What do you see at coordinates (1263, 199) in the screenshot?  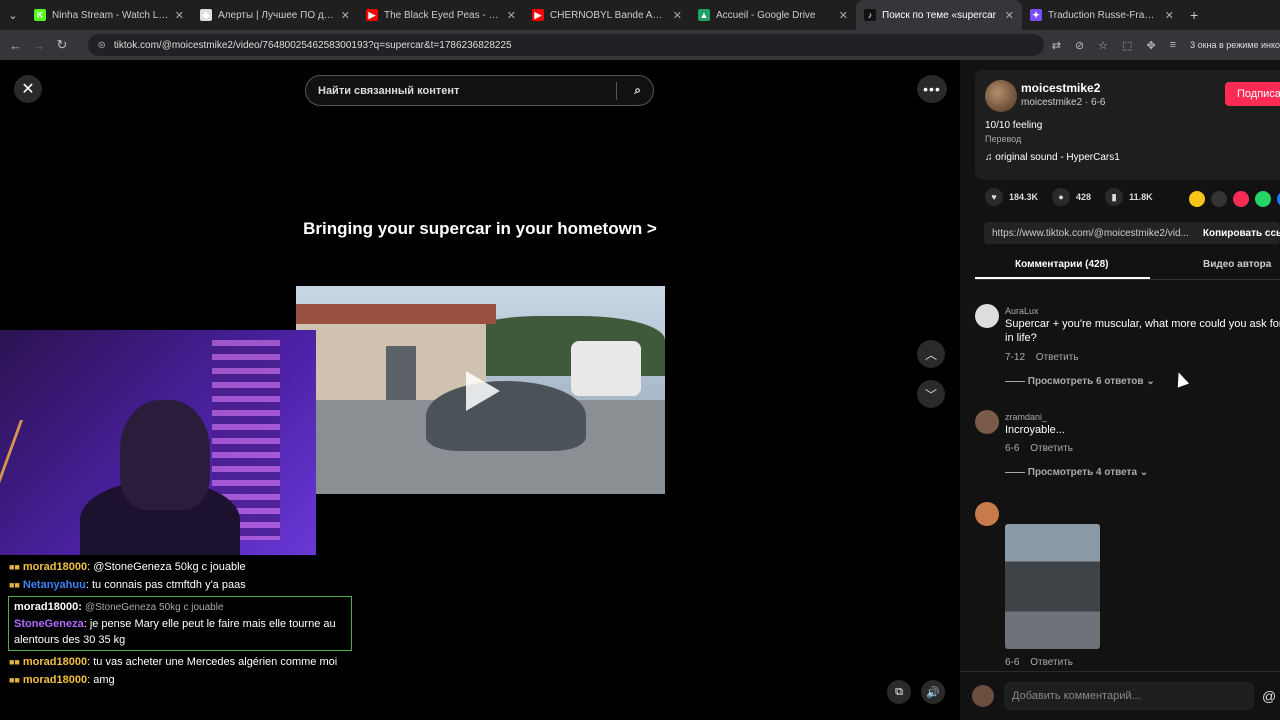 I see `whatsapp-icon` at bounding box center [1263, 199].